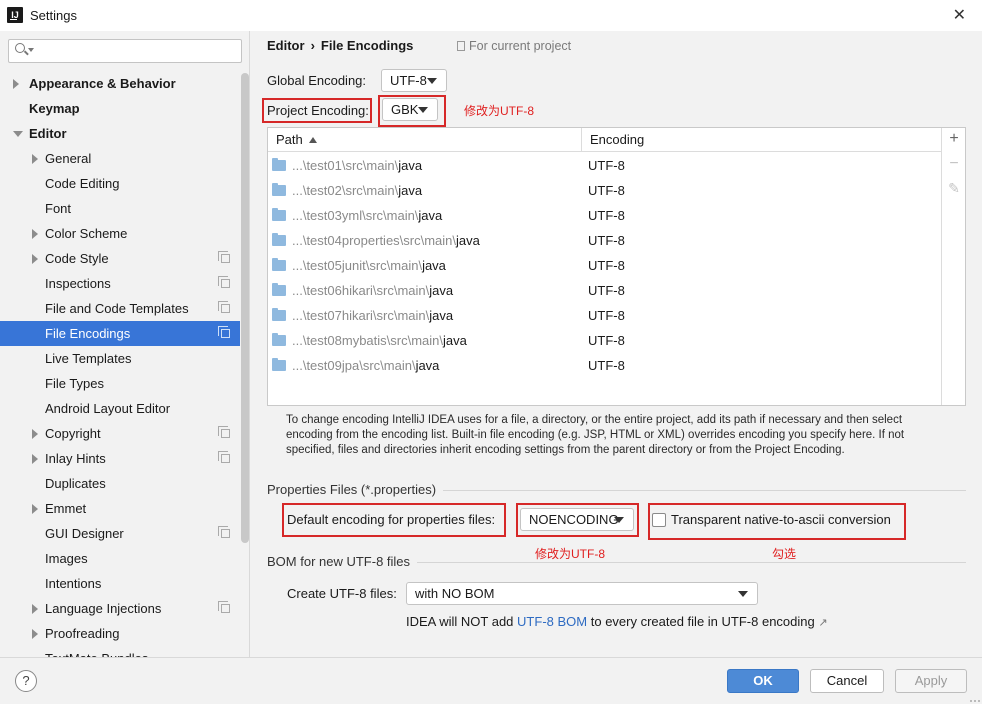  I want to click on search-options-chevron-icon, so click(31, 50).